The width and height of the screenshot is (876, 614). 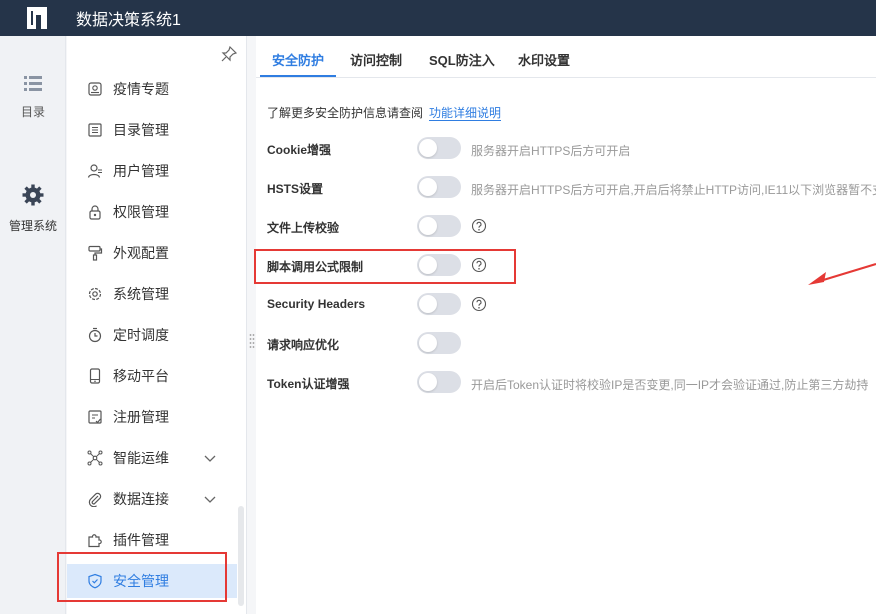 I want to click on resize-handle, so click(x=252, y=341).